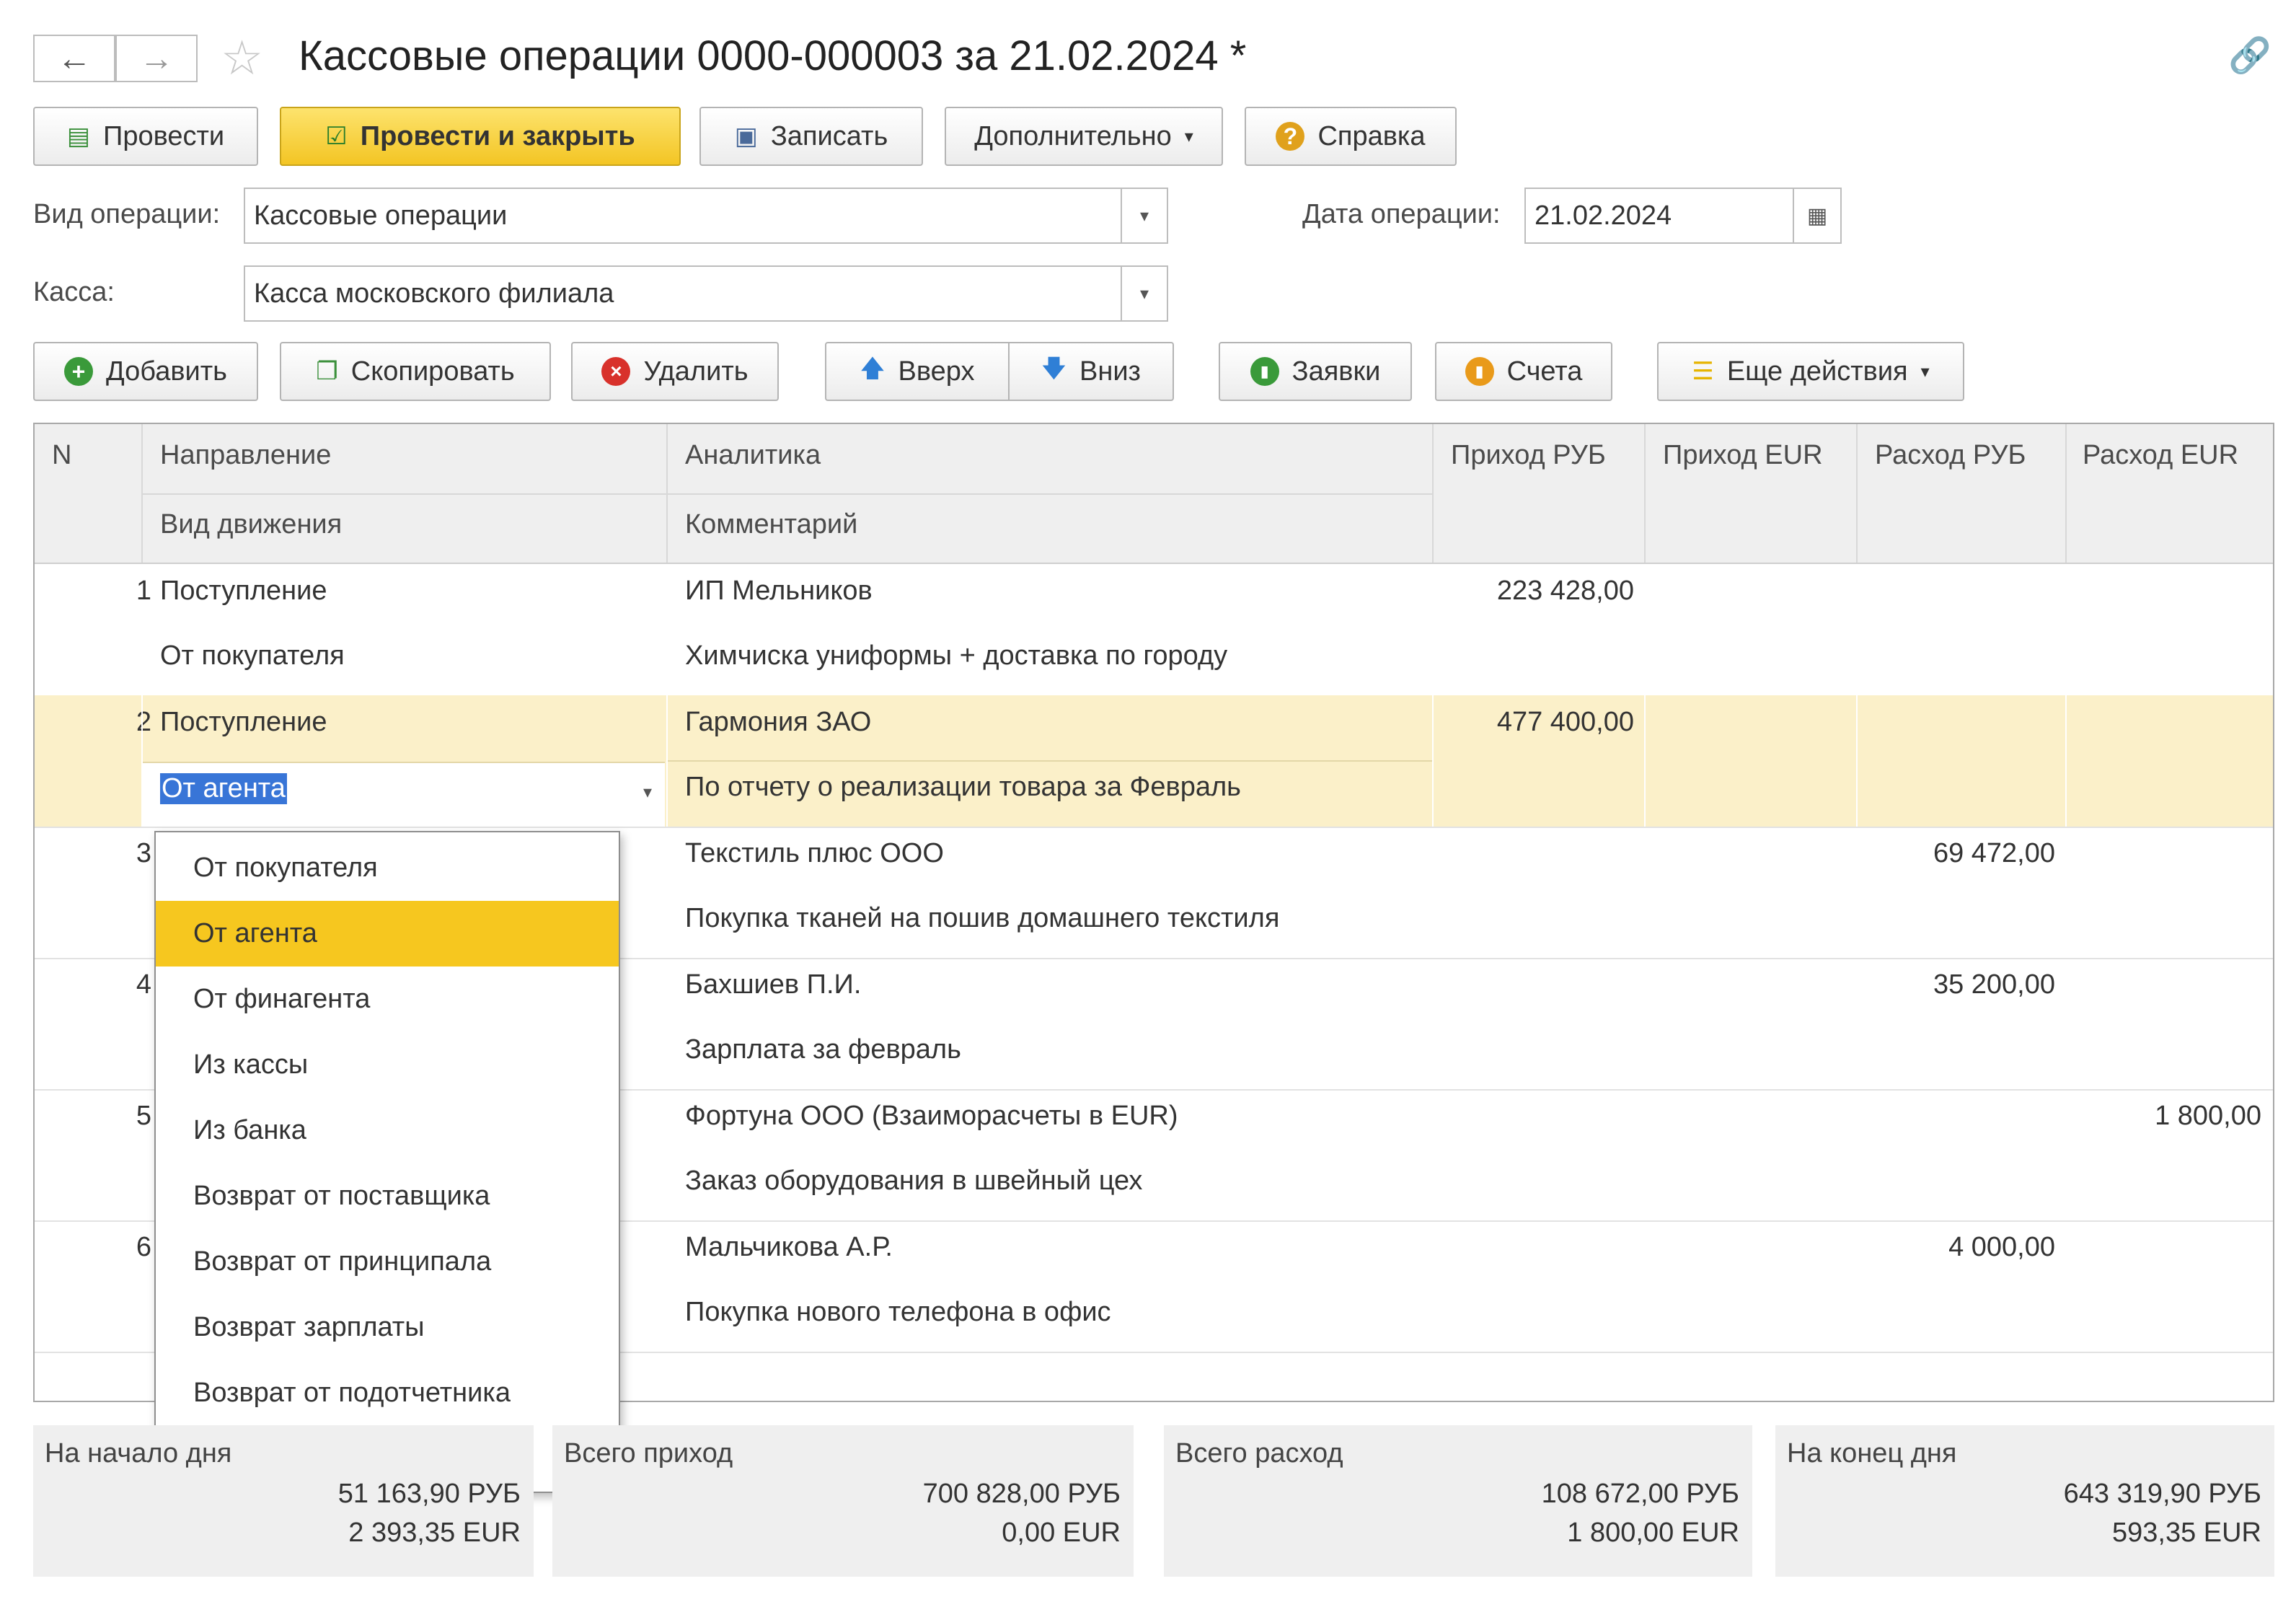 Image resolution: width=2296 pixels, height=1607 pixels. What do you see at coordinates (789, 1247) in the screenshot?
I see `row-analytics: Мальчикова А.Р.` at bounding box center [789, 1247].